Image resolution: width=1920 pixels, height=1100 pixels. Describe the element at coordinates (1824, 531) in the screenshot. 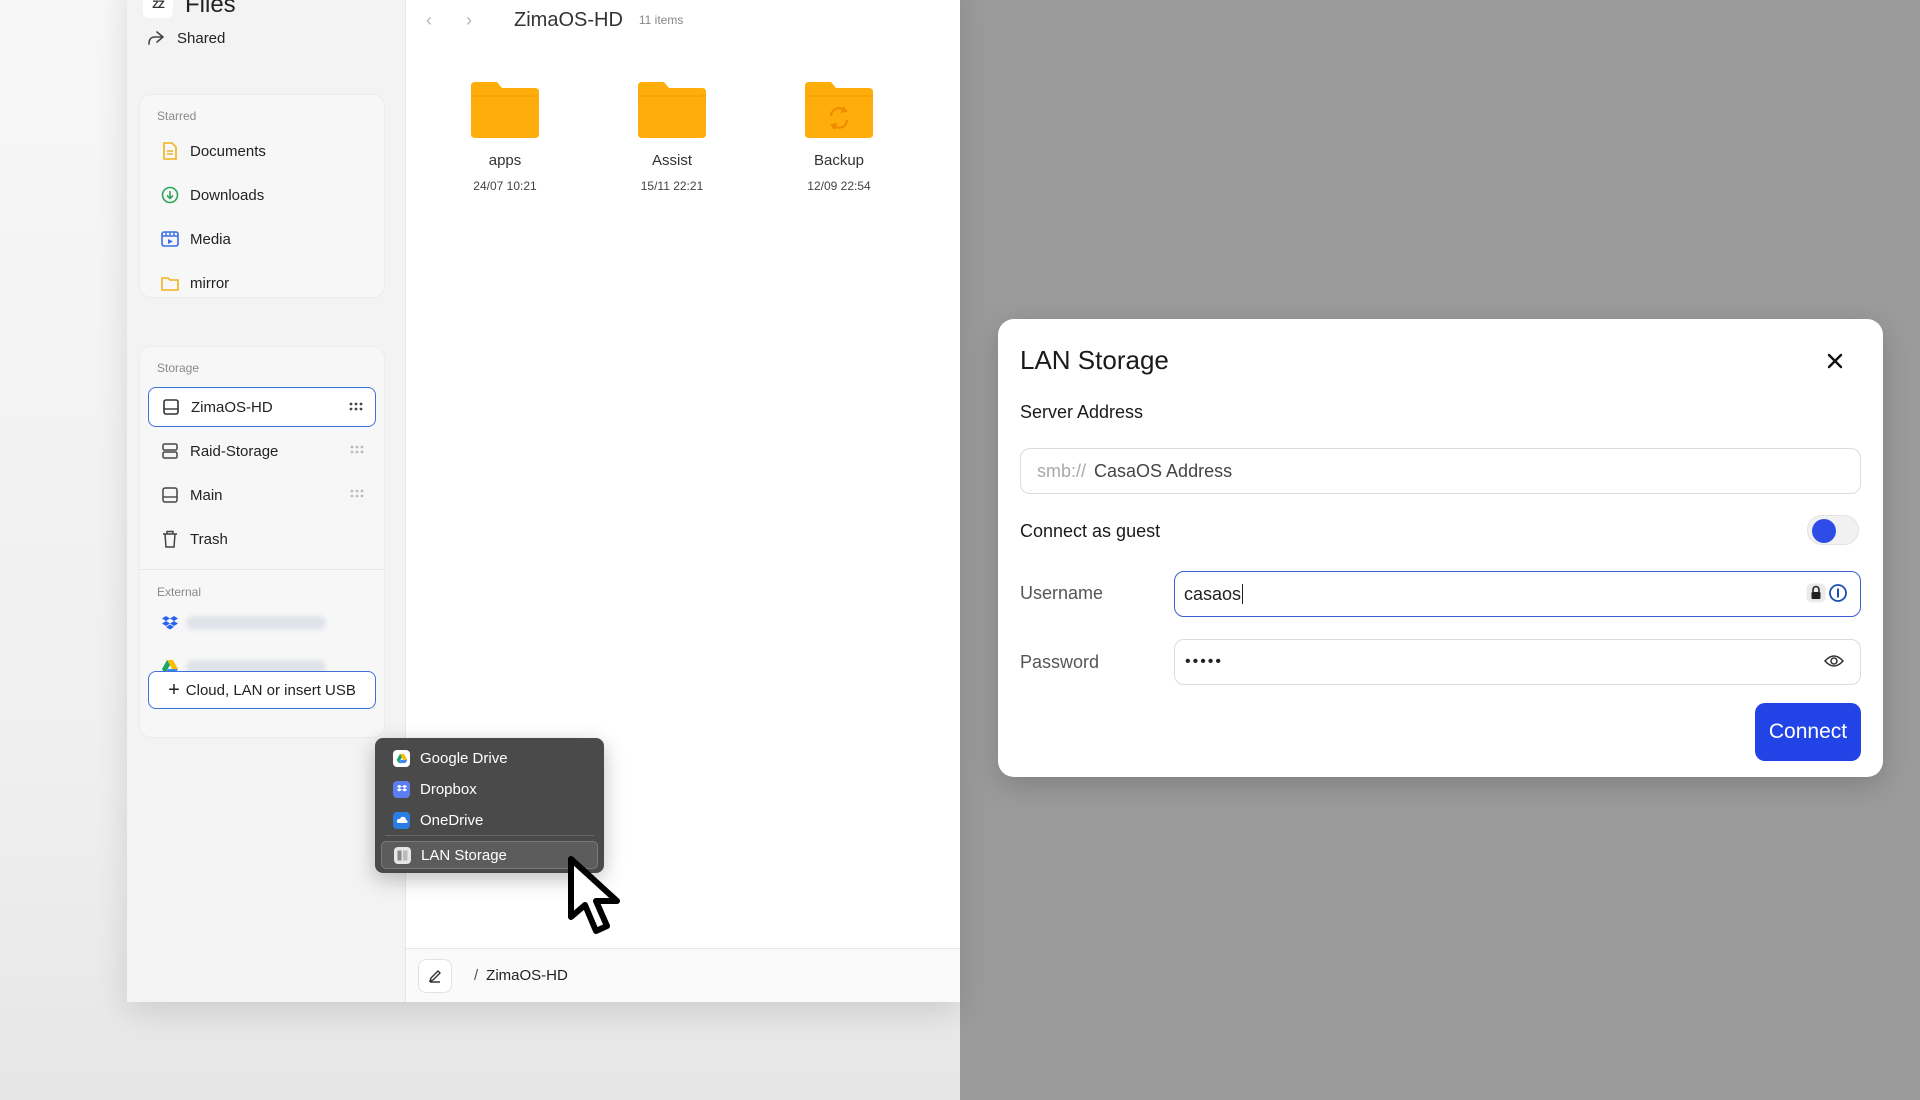

I see `toggle-knob` at that location.